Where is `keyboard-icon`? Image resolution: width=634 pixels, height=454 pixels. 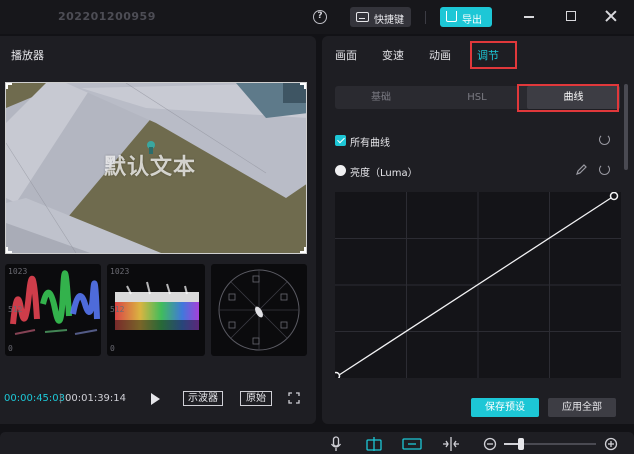
keyboard-icon is located at coordinates (362, 17).